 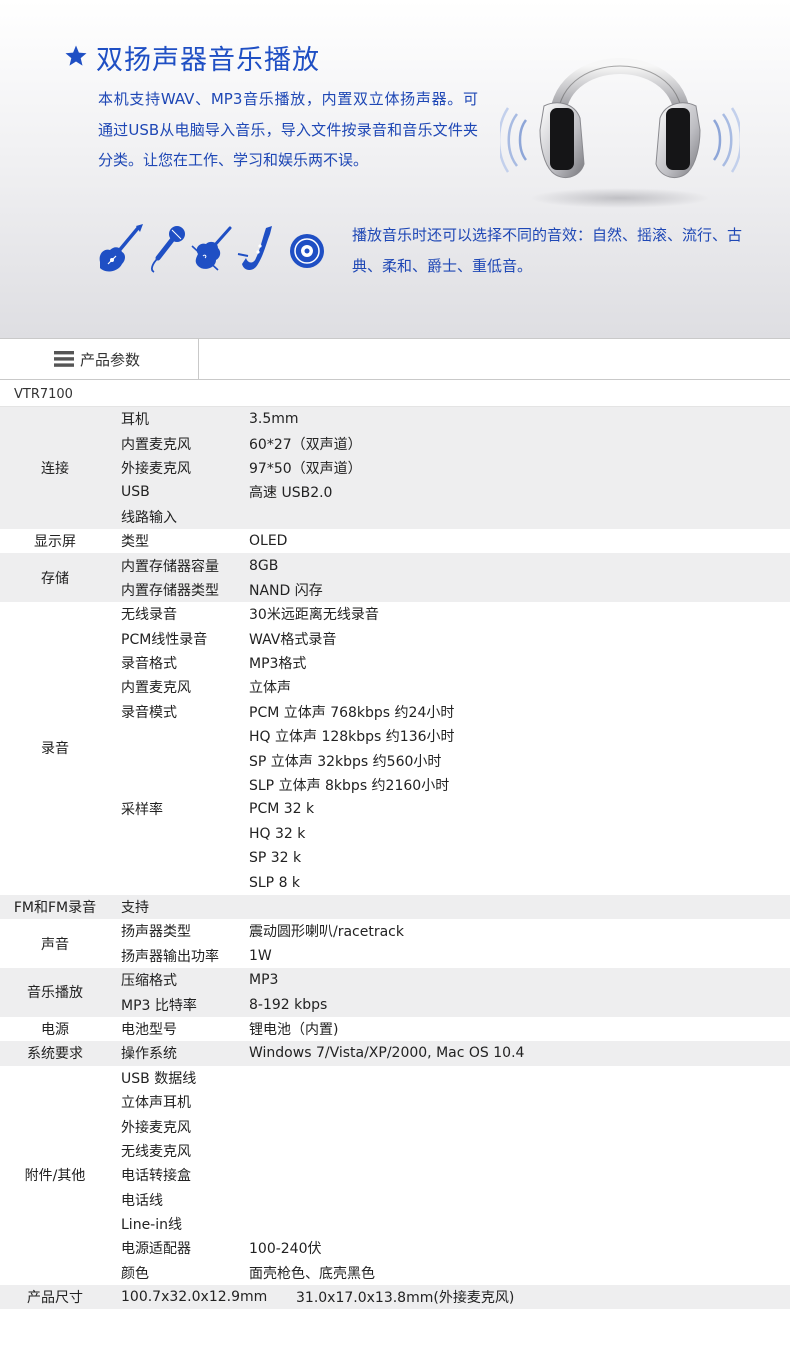 I want to click on spec-group: 显示屏 类型 OLED, so click(x=395, y=541).